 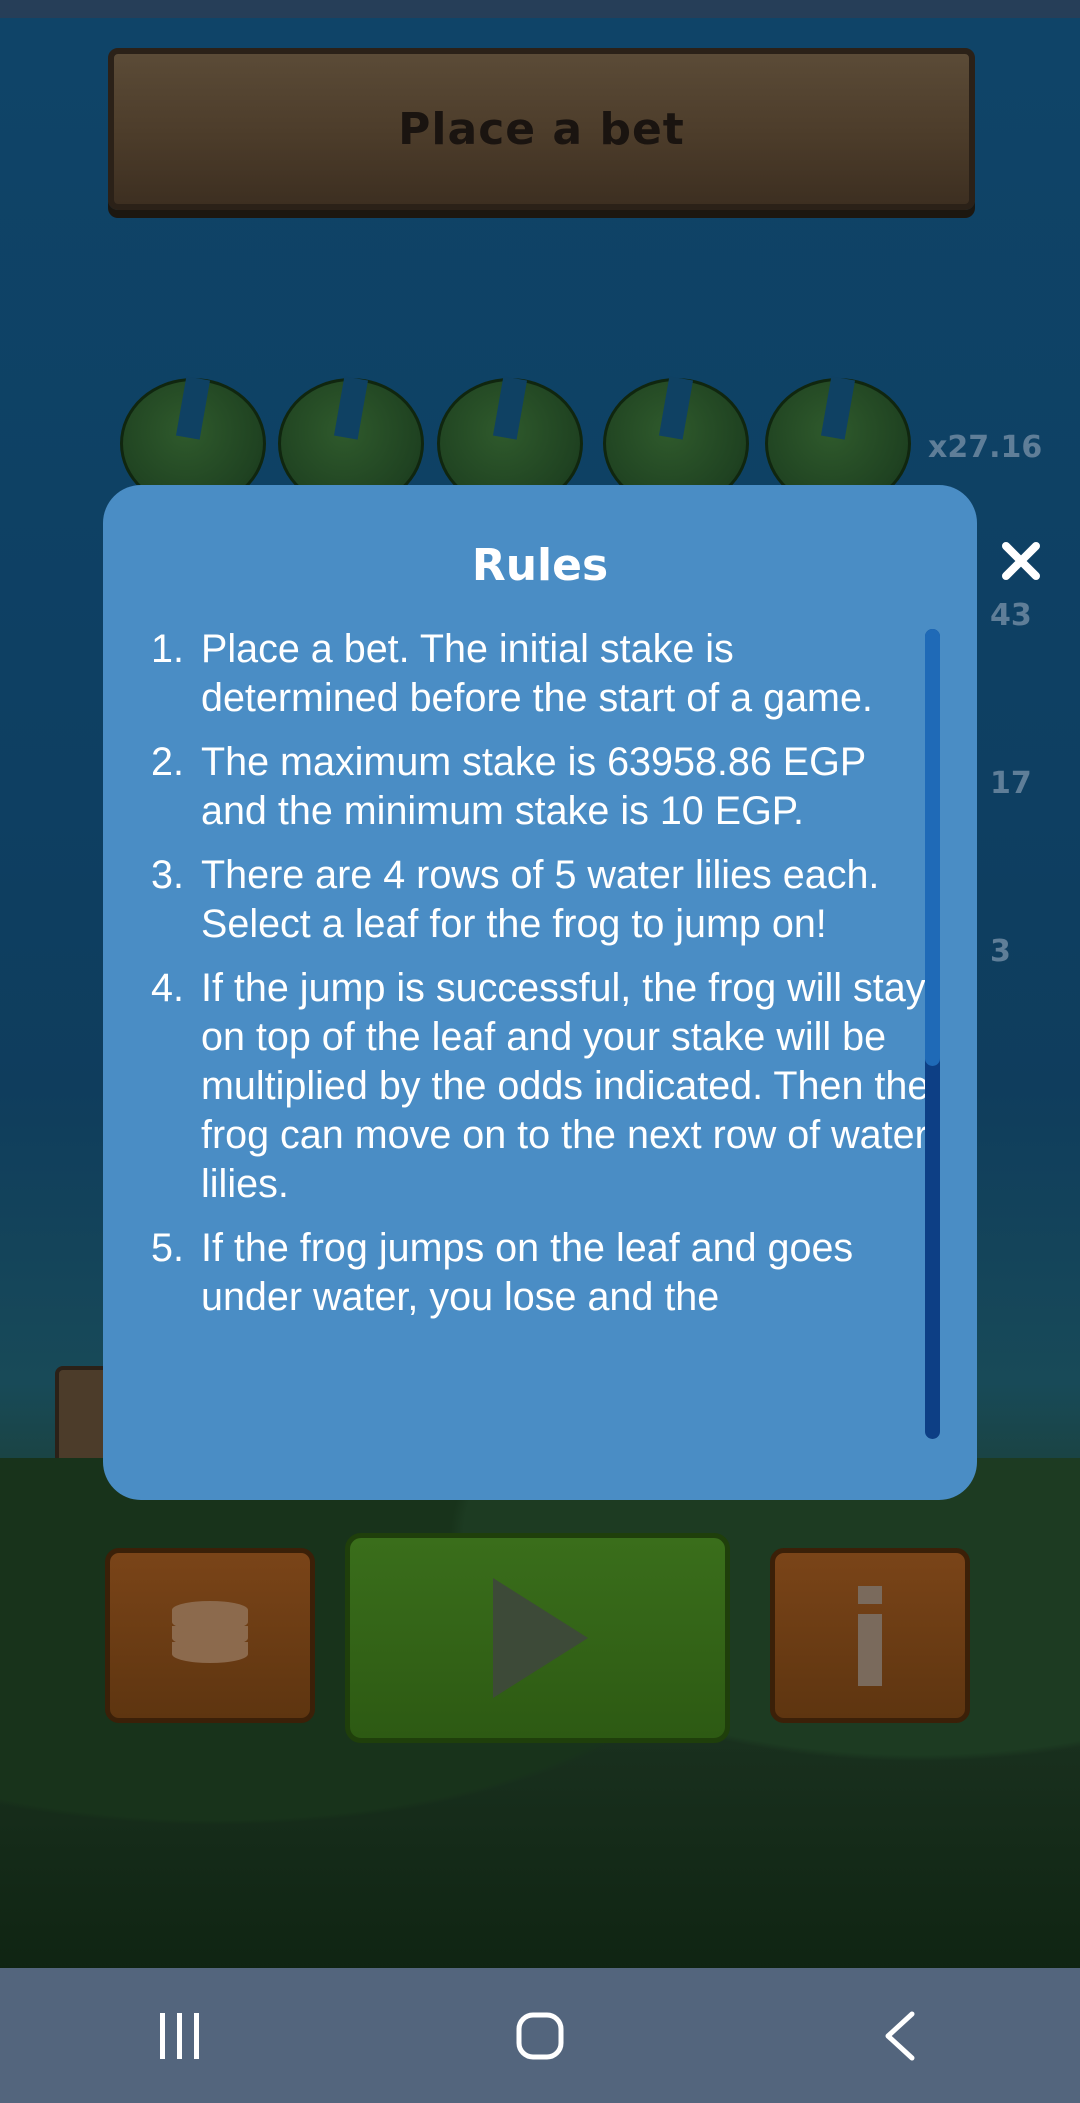 I want to click on rule-number: 5., so click(x=167, y=1248).